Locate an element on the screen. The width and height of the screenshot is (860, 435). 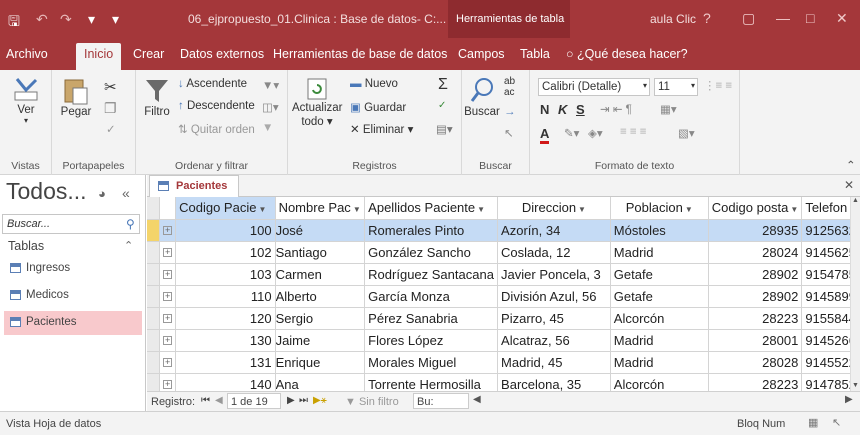
select-icon: ↖ is located at coordinates (509, 133).